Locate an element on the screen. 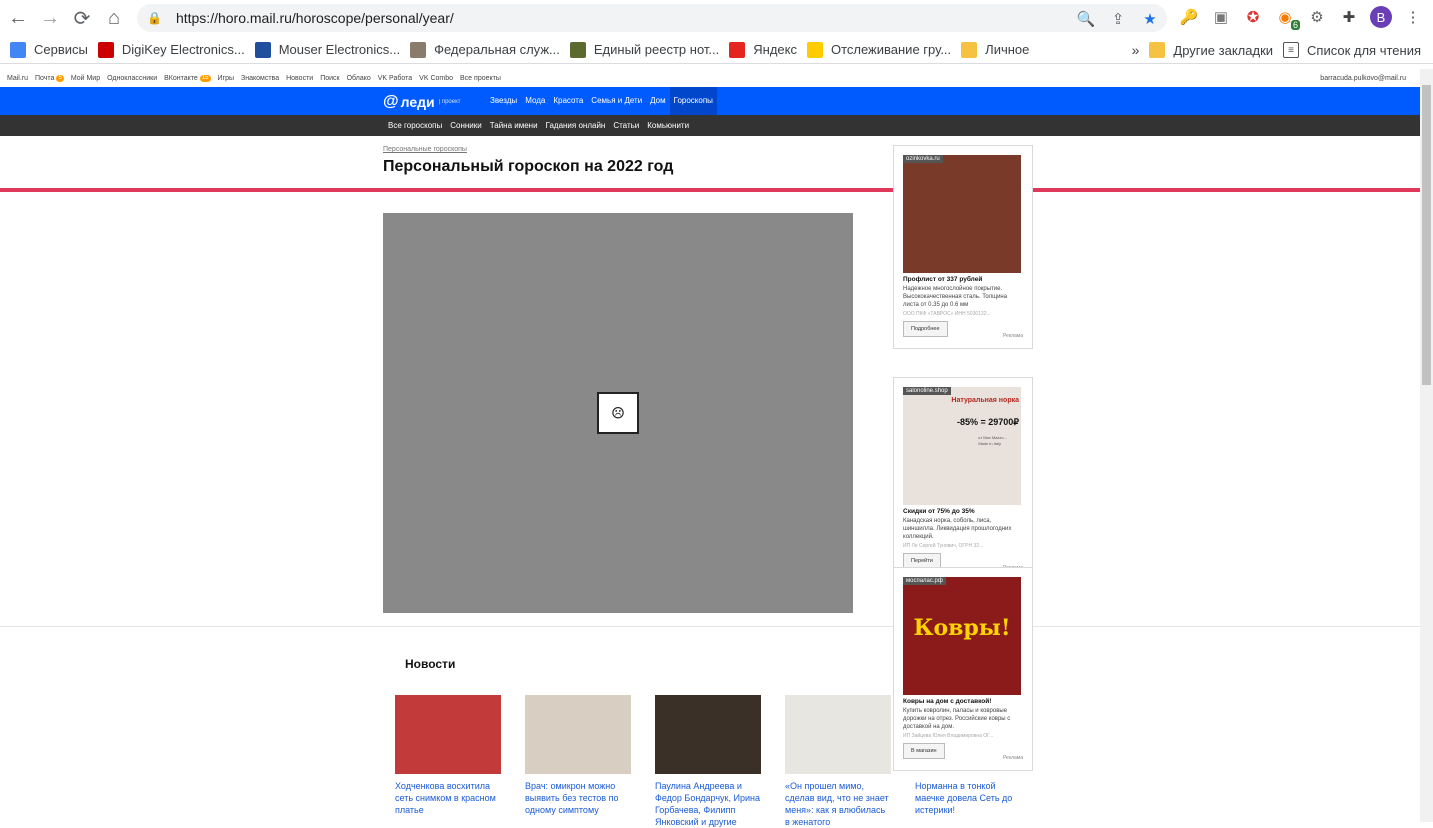  extension-badge: 6 is located at coordinates (1295, 25).